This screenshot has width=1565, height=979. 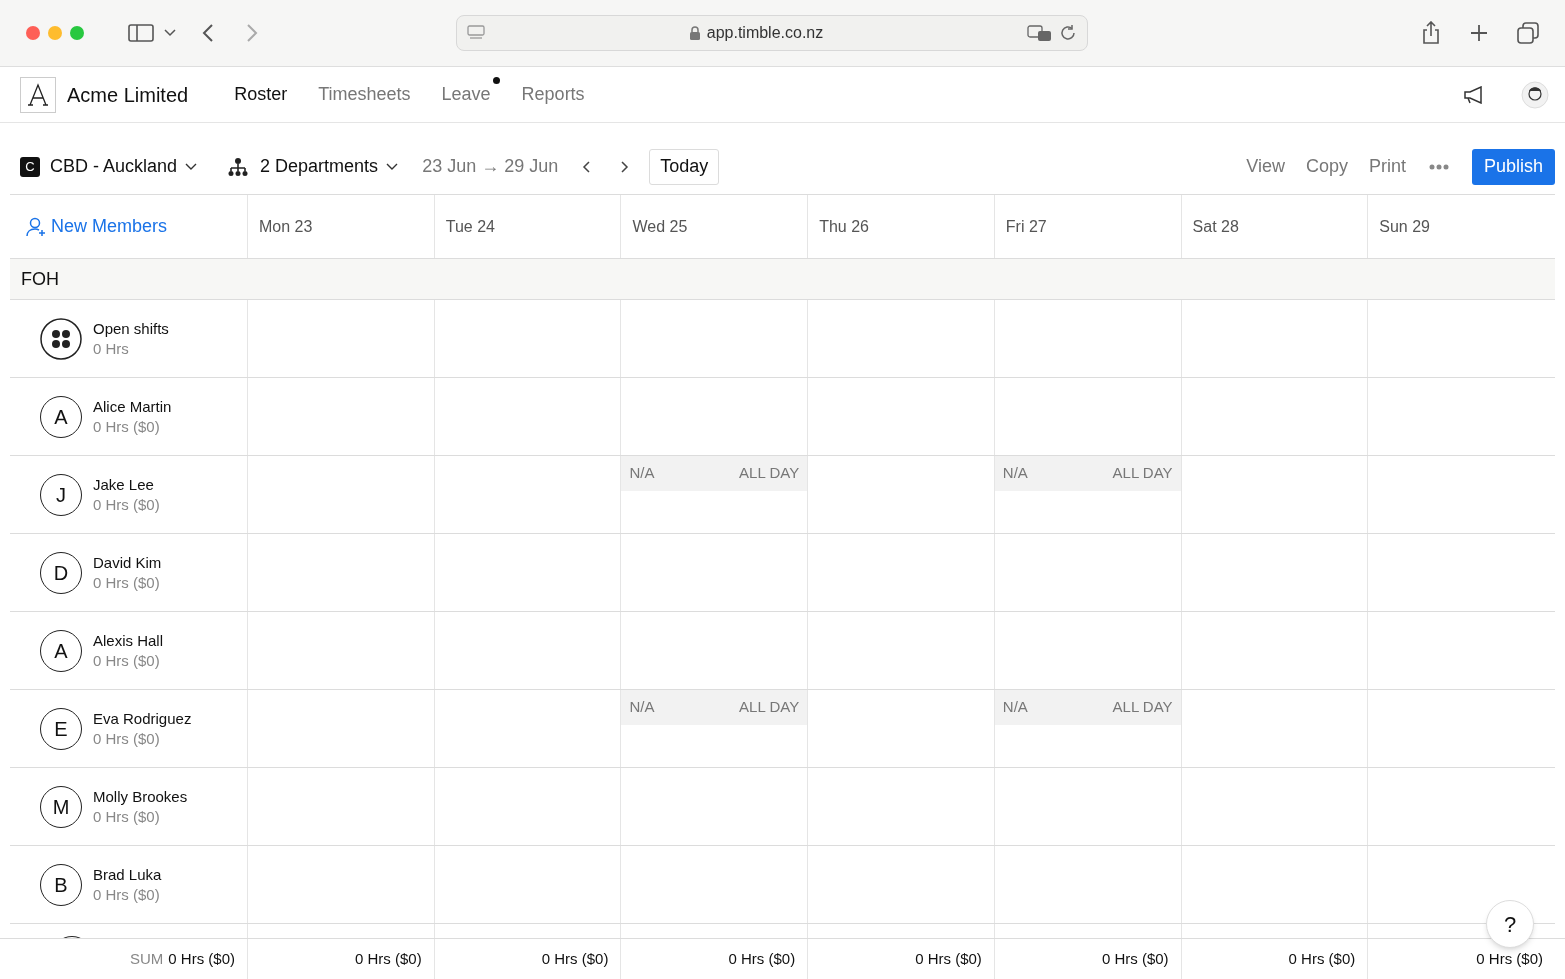 What do you see at coordinates (466, 94) in the screenshot?
I see `nav-tab: Leave` at bounding box center [466, 94].